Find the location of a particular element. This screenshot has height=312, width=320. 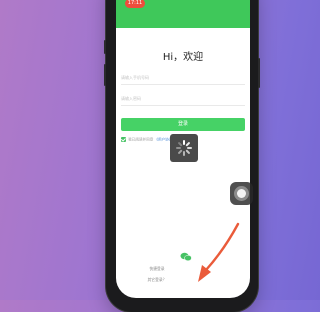

wechat-icon is located at coordinates (186, 257).